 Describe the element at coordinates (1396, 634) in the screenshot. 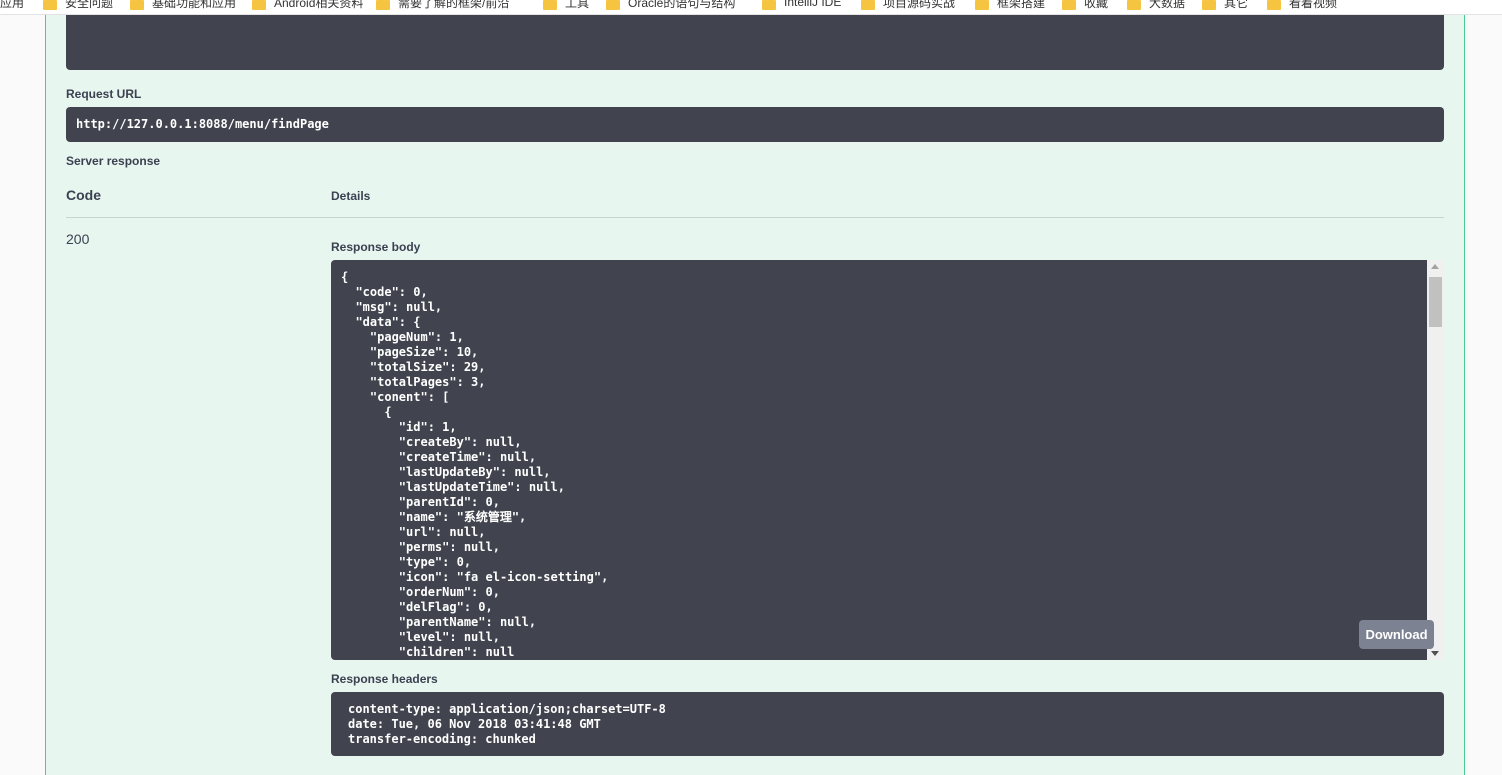

I see `download-button: Download` at that location.